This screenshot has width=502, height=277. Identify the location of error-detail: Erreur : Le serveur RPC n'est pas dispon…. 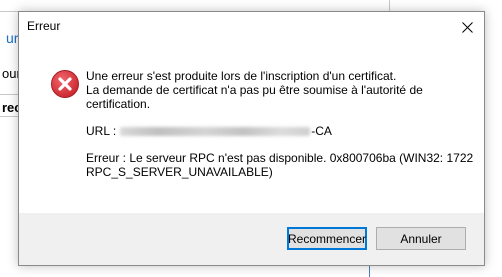
(280, 165).